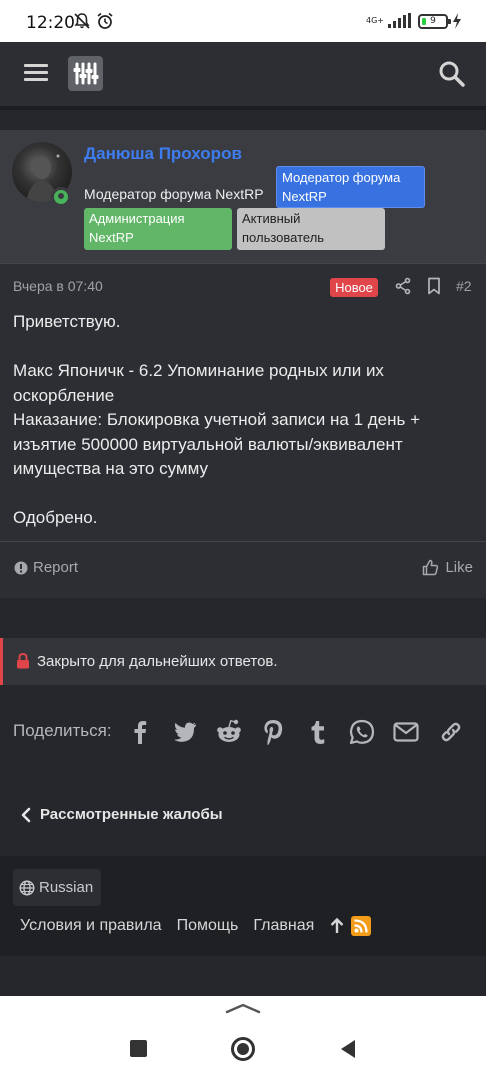  What do you see at coordinates (26, 814) in the screenshot?
I see `chevron-left-icon` at bounding box center [26, 814].